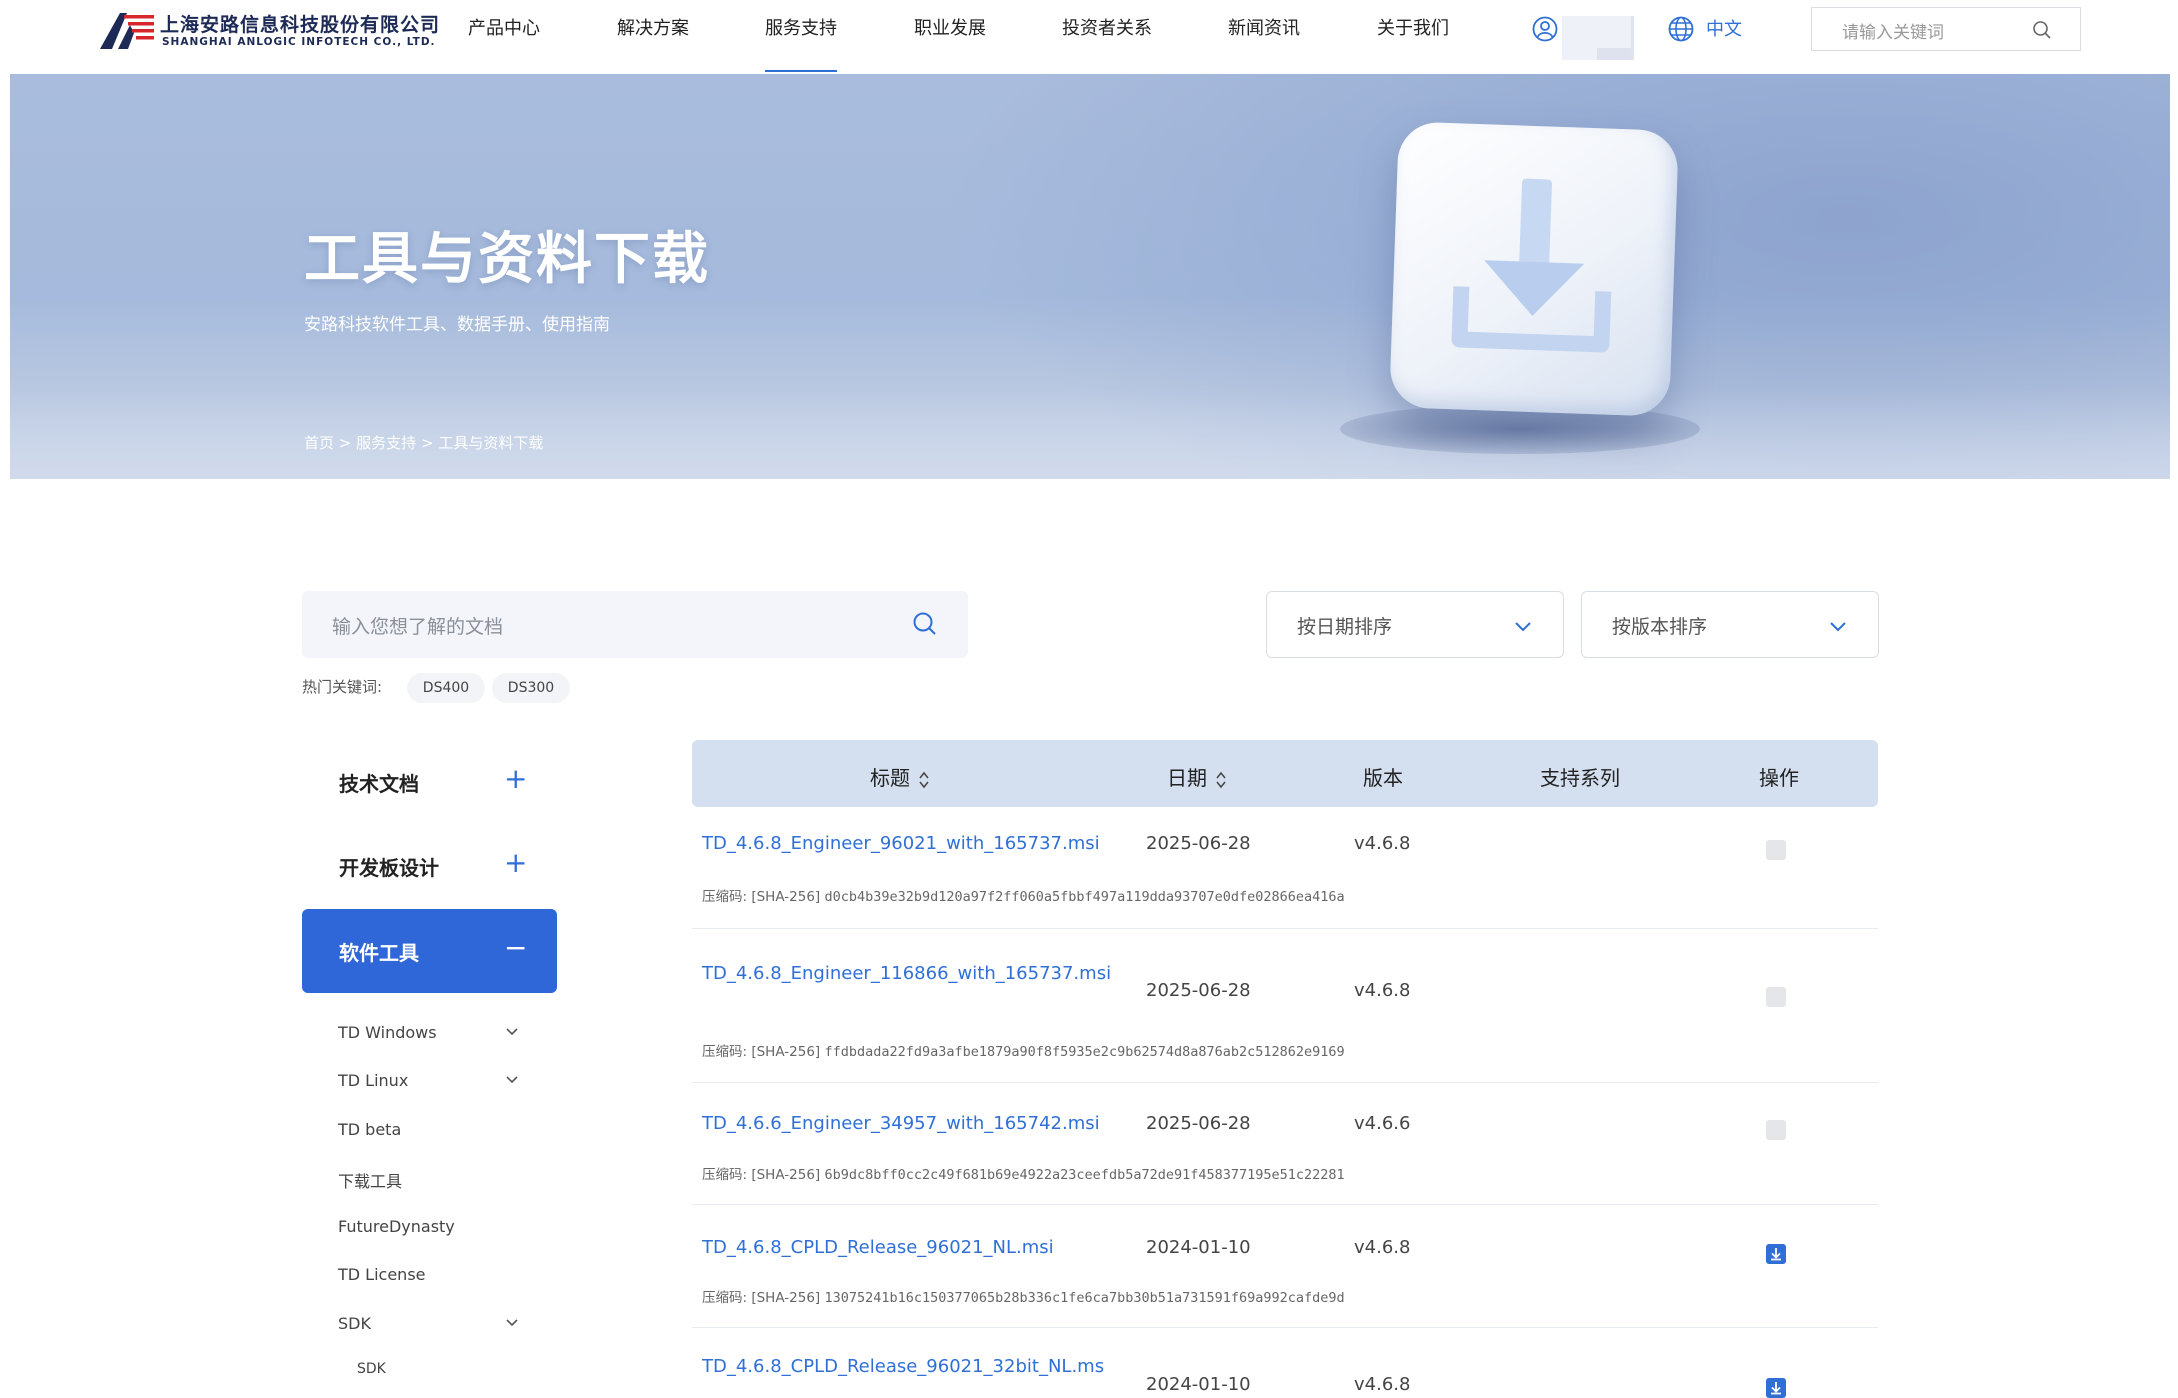 This screenshot has height=1398, width=2178. Describe the element at coordinates (1264, 36) in the screenshot. I see `nav-news: 新闻资讯` at that location.